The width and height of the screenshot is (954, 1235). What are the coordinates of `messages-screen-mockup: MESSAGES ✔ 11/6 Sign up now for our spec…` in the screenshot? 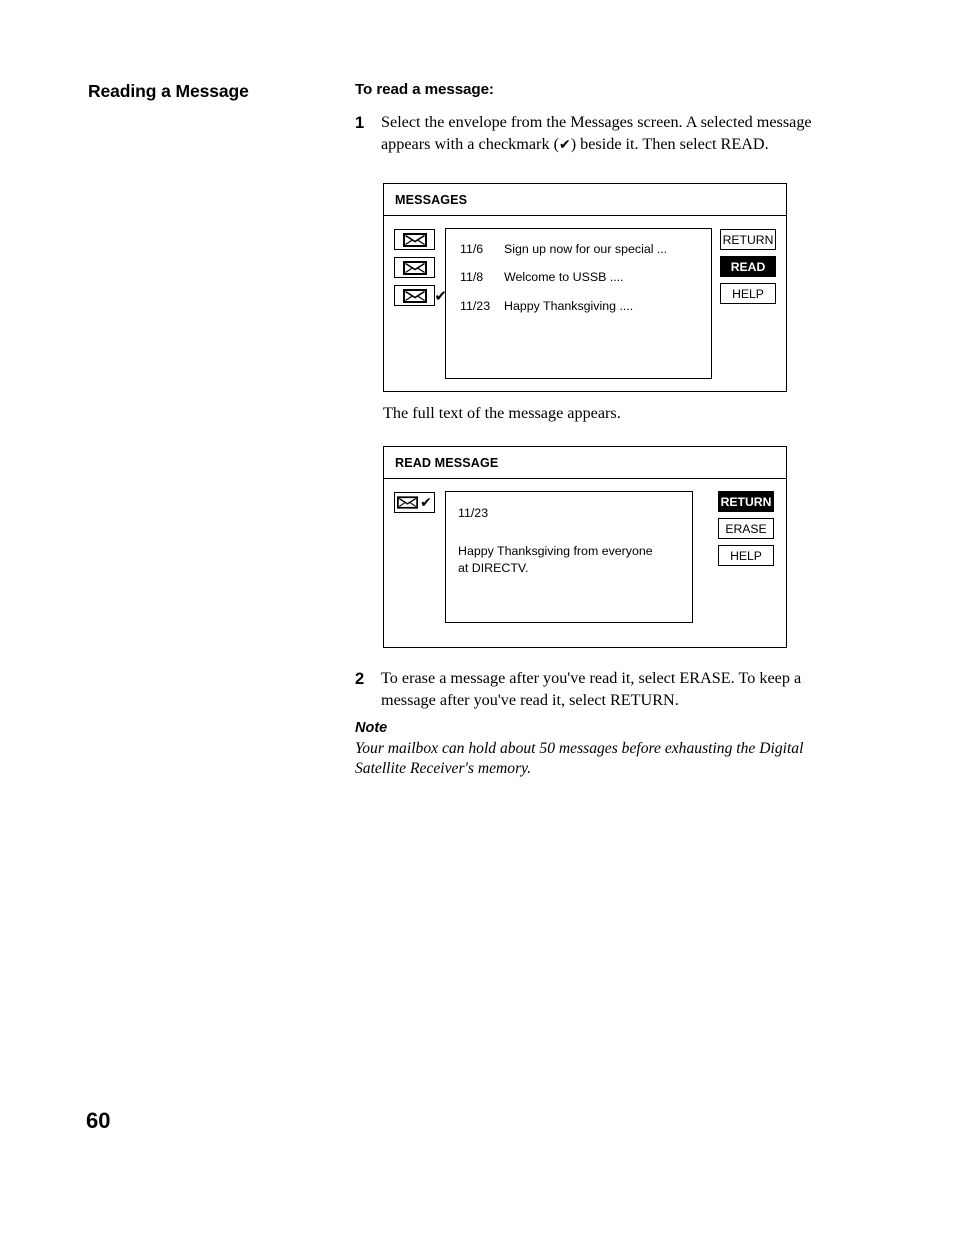 It's located at (585, 287).